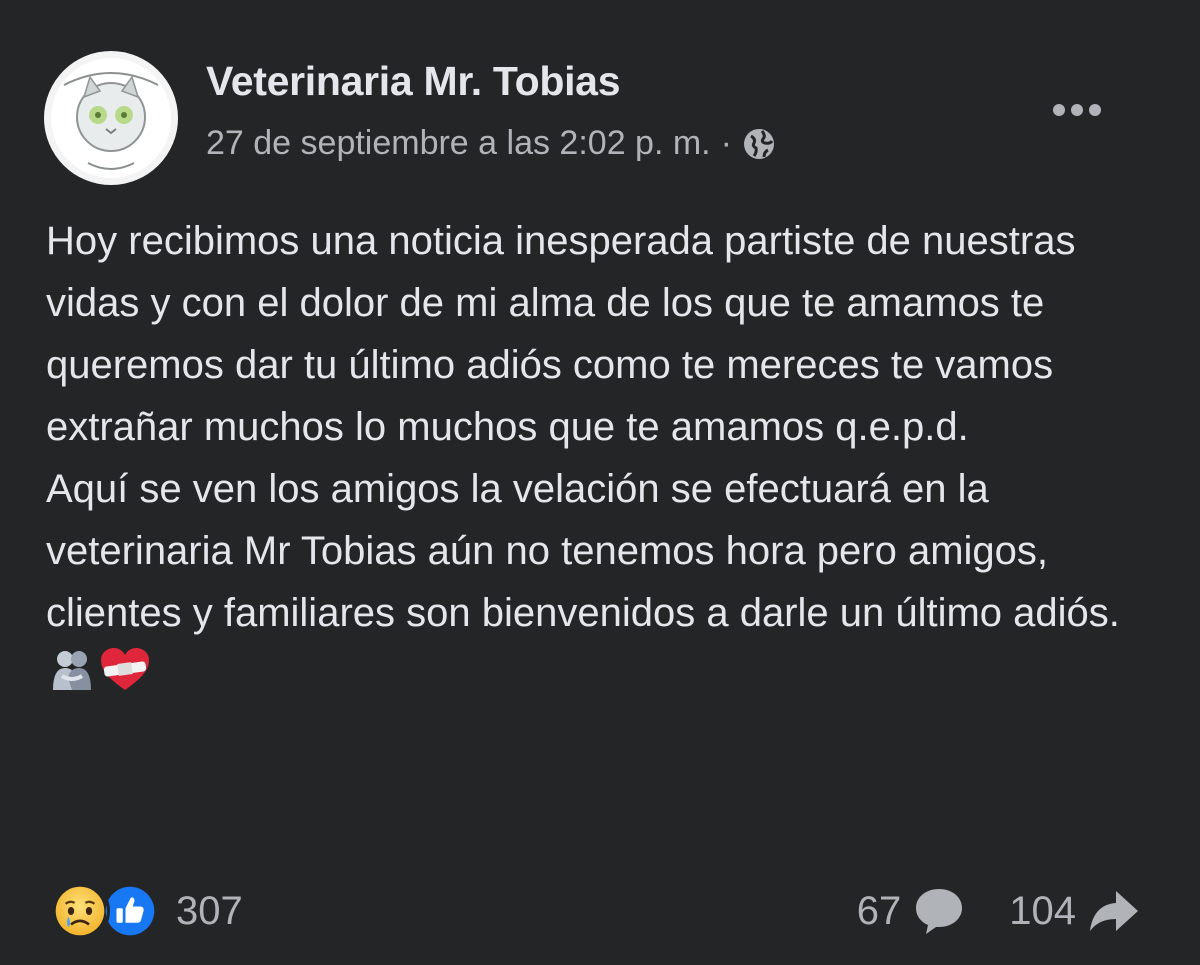  I want to click on avatar-logo-icon, so click(111, 118).